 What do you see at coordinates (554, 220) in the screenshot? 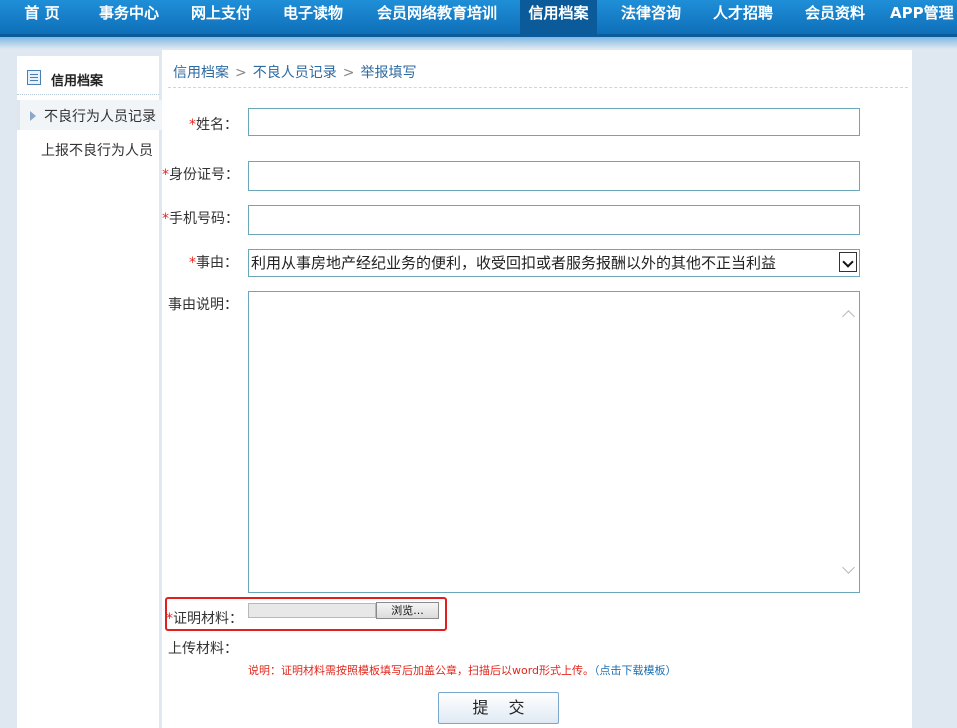
I see `phone-input` at bounding box center [554, 220].